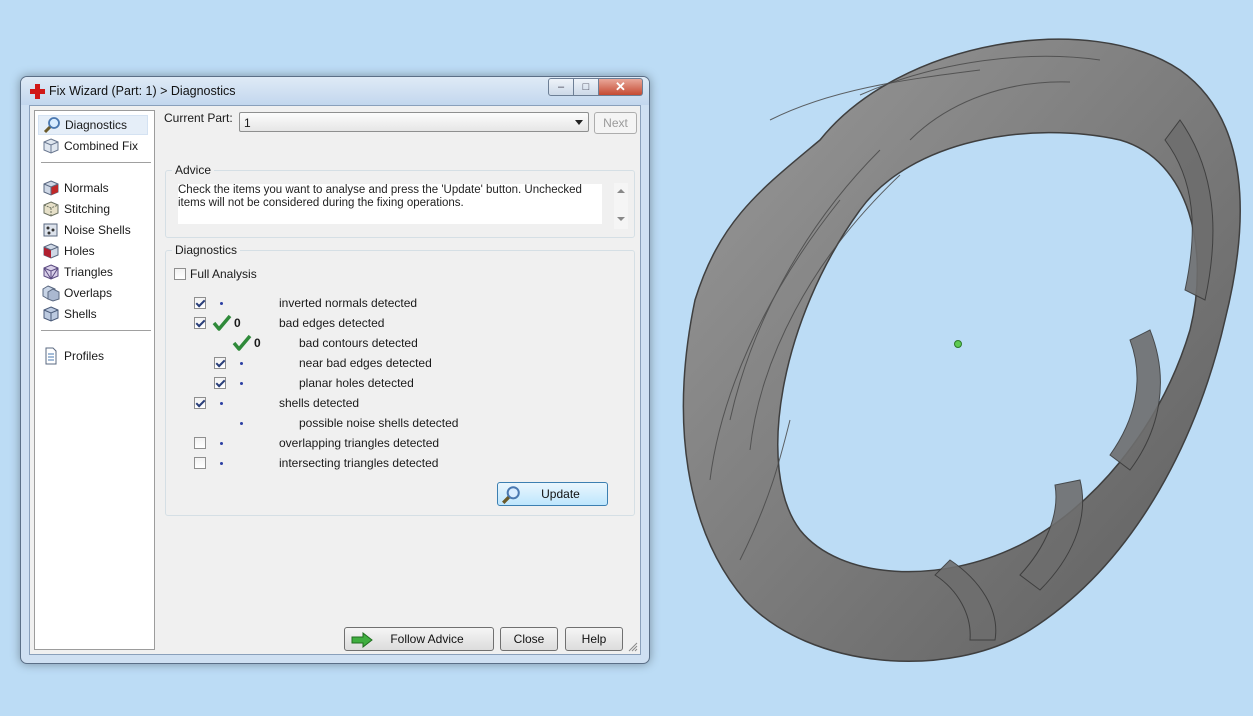  Describe the element at coordinates (37, 91) in the screenshot. I see `red-cross-icon` at that location.